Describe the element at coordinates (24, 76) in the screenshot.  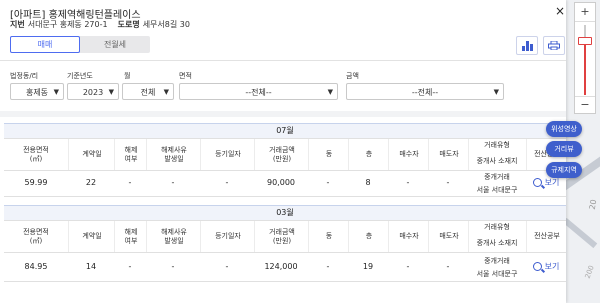
I see `dong-filter-label: 법정동/리` at that location.